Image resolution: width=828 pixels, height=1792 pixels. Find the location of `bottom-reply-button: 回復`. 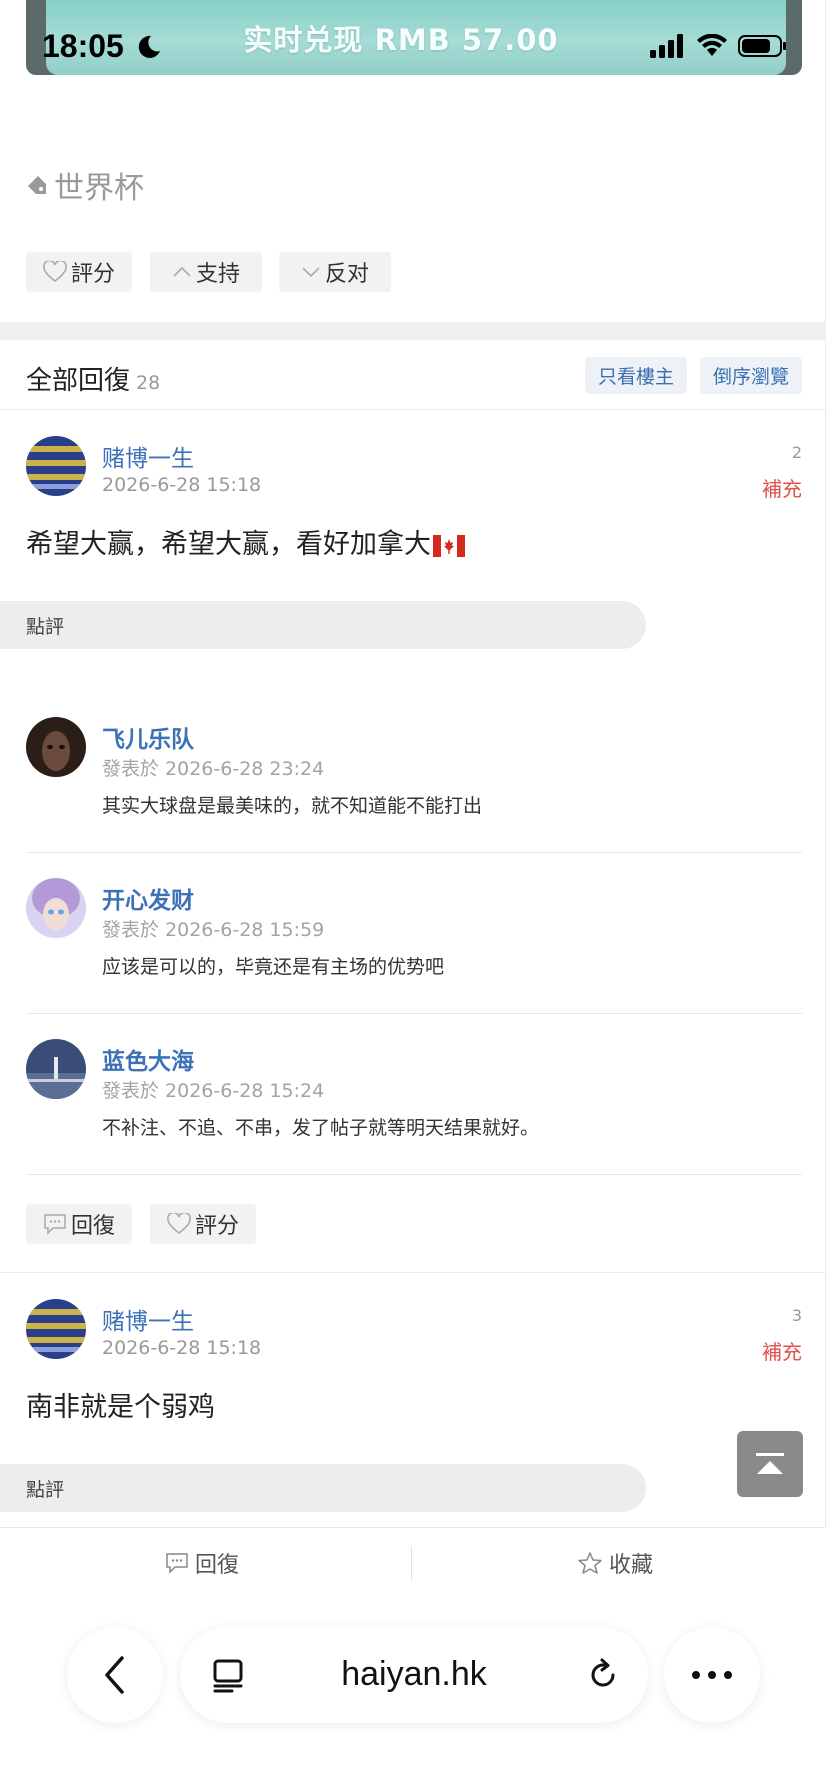

bottom-reply-button: 回復 is located at coordinates (202, 1563).